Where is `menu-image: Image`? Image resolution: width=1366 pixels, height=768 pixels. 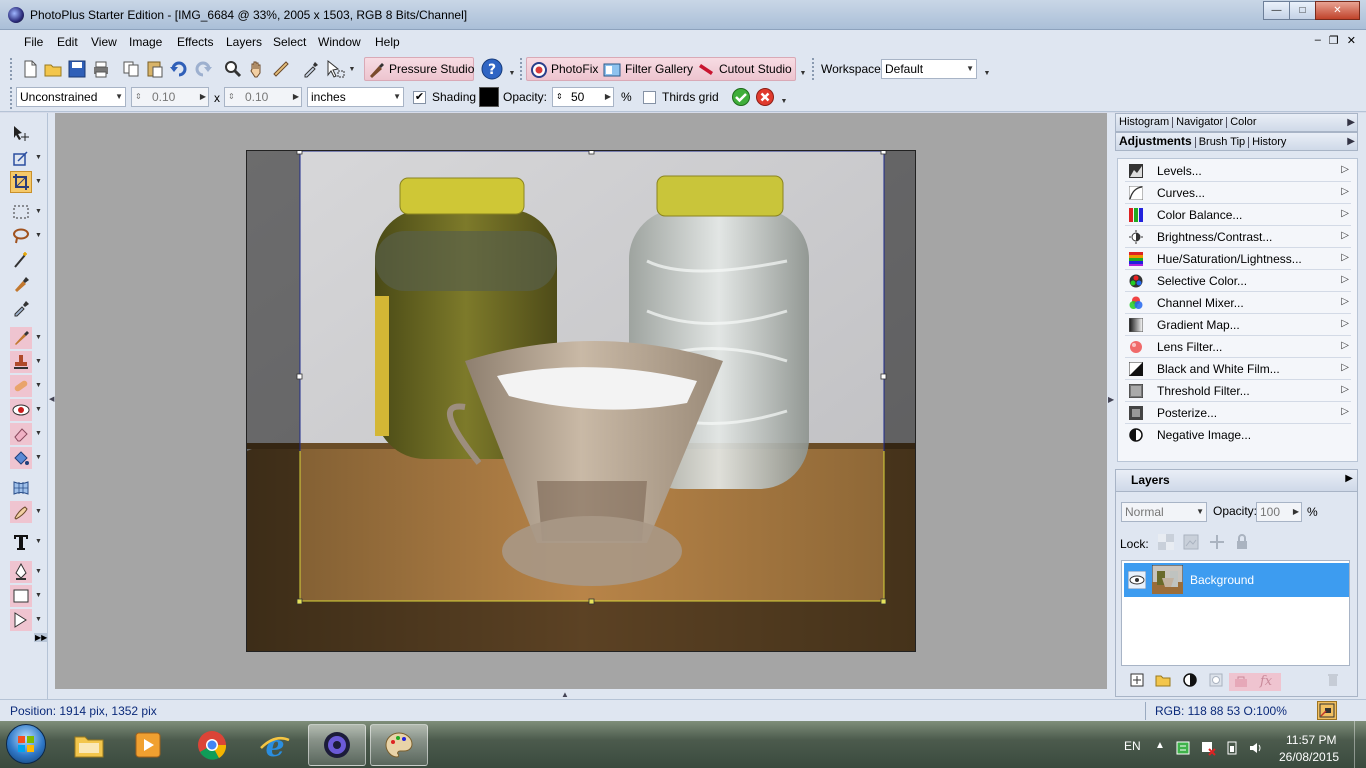
menu-image: Image is located at coordinates (145, 42).